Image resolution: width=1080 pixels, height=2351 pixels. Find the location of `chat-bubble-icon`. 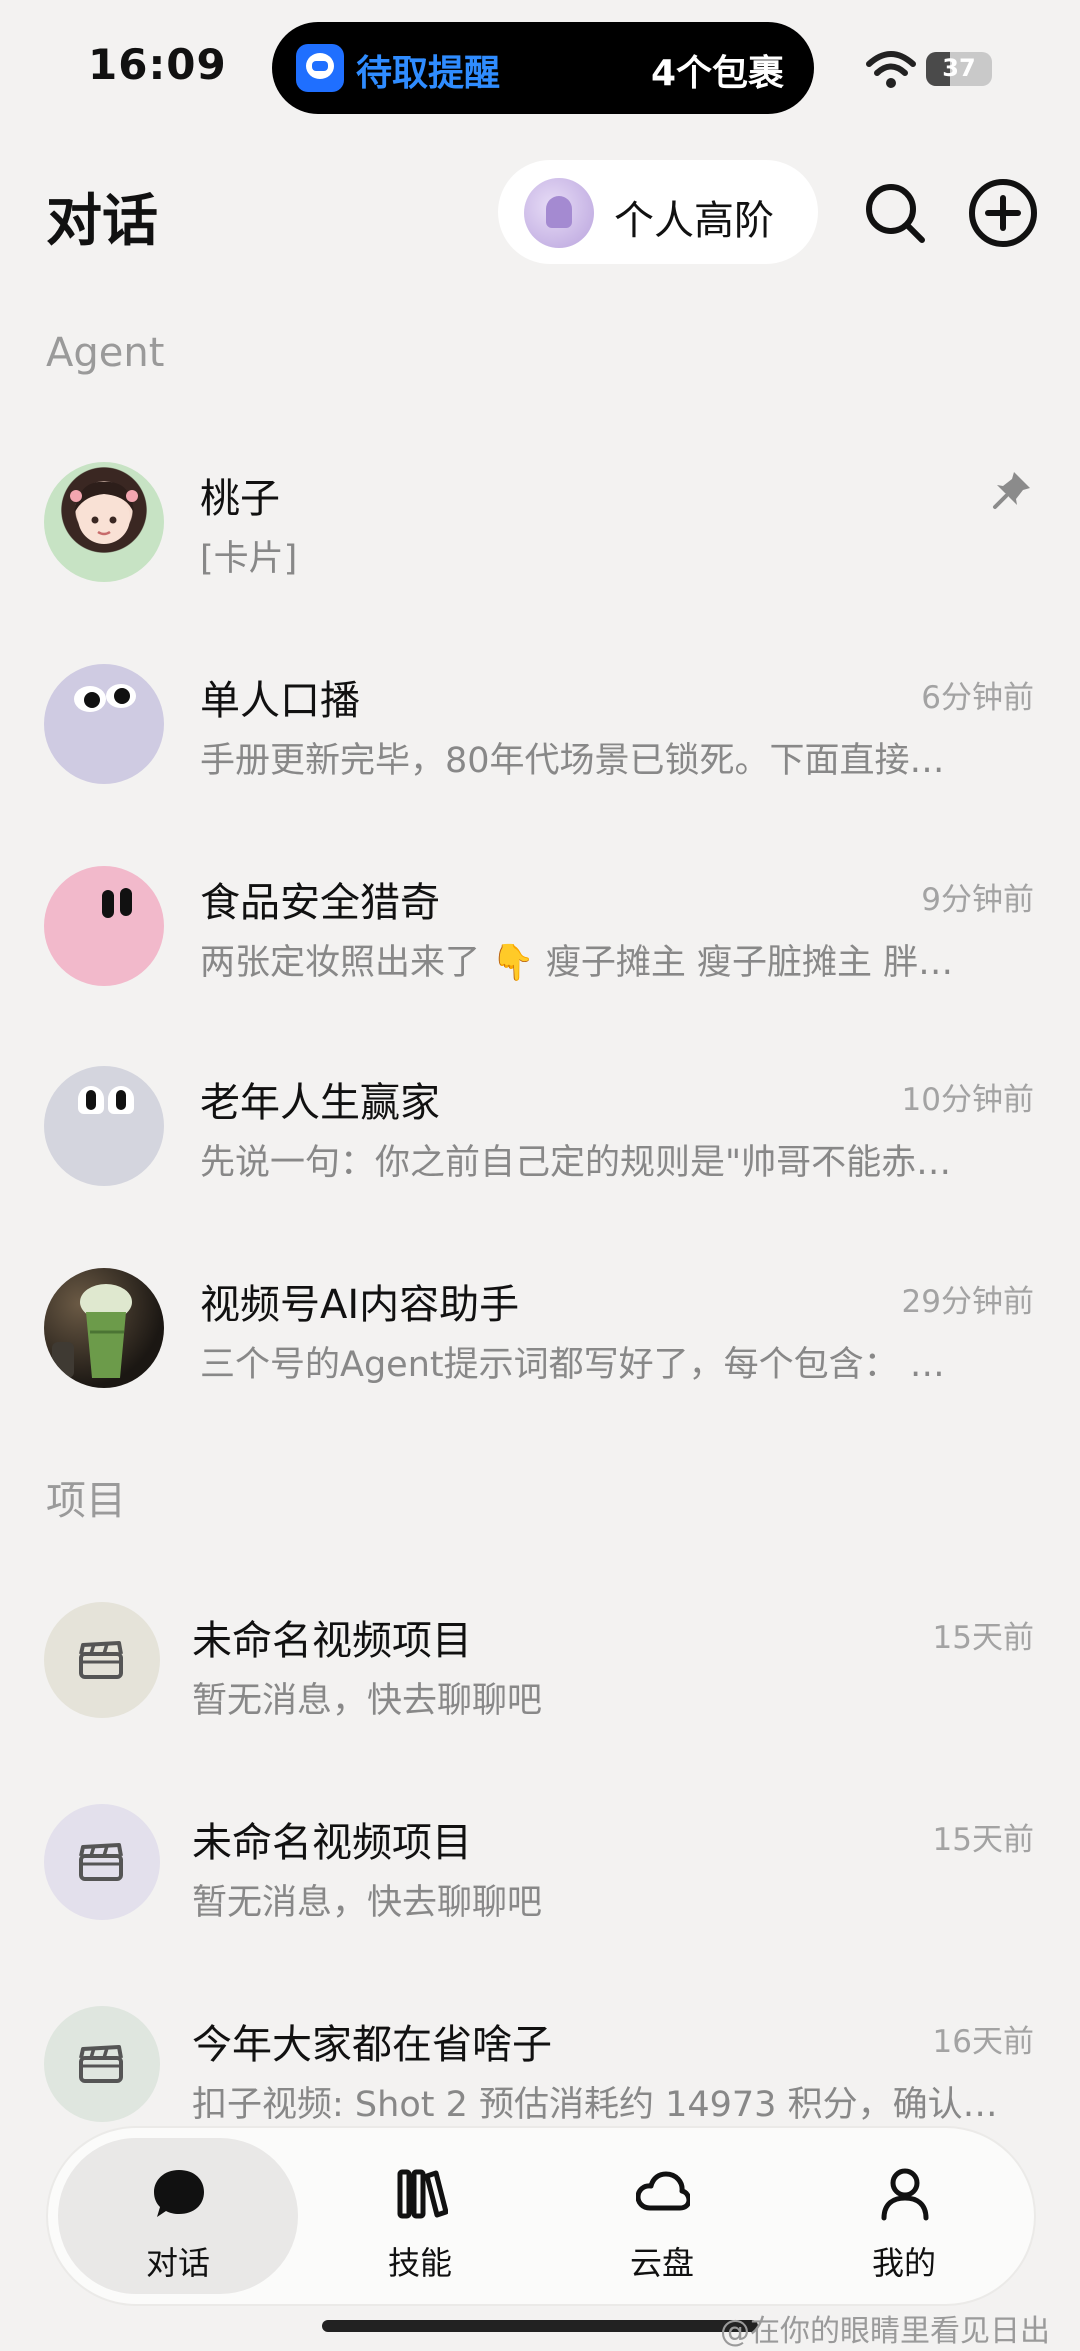

chat-bubble-icon is located at coordinates (179, 2193).